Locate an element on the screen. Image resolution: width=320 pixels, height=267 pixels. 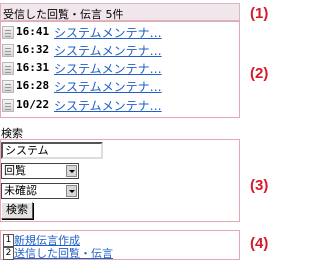
message-time: 16:32 is located at coordinates (33, 49).